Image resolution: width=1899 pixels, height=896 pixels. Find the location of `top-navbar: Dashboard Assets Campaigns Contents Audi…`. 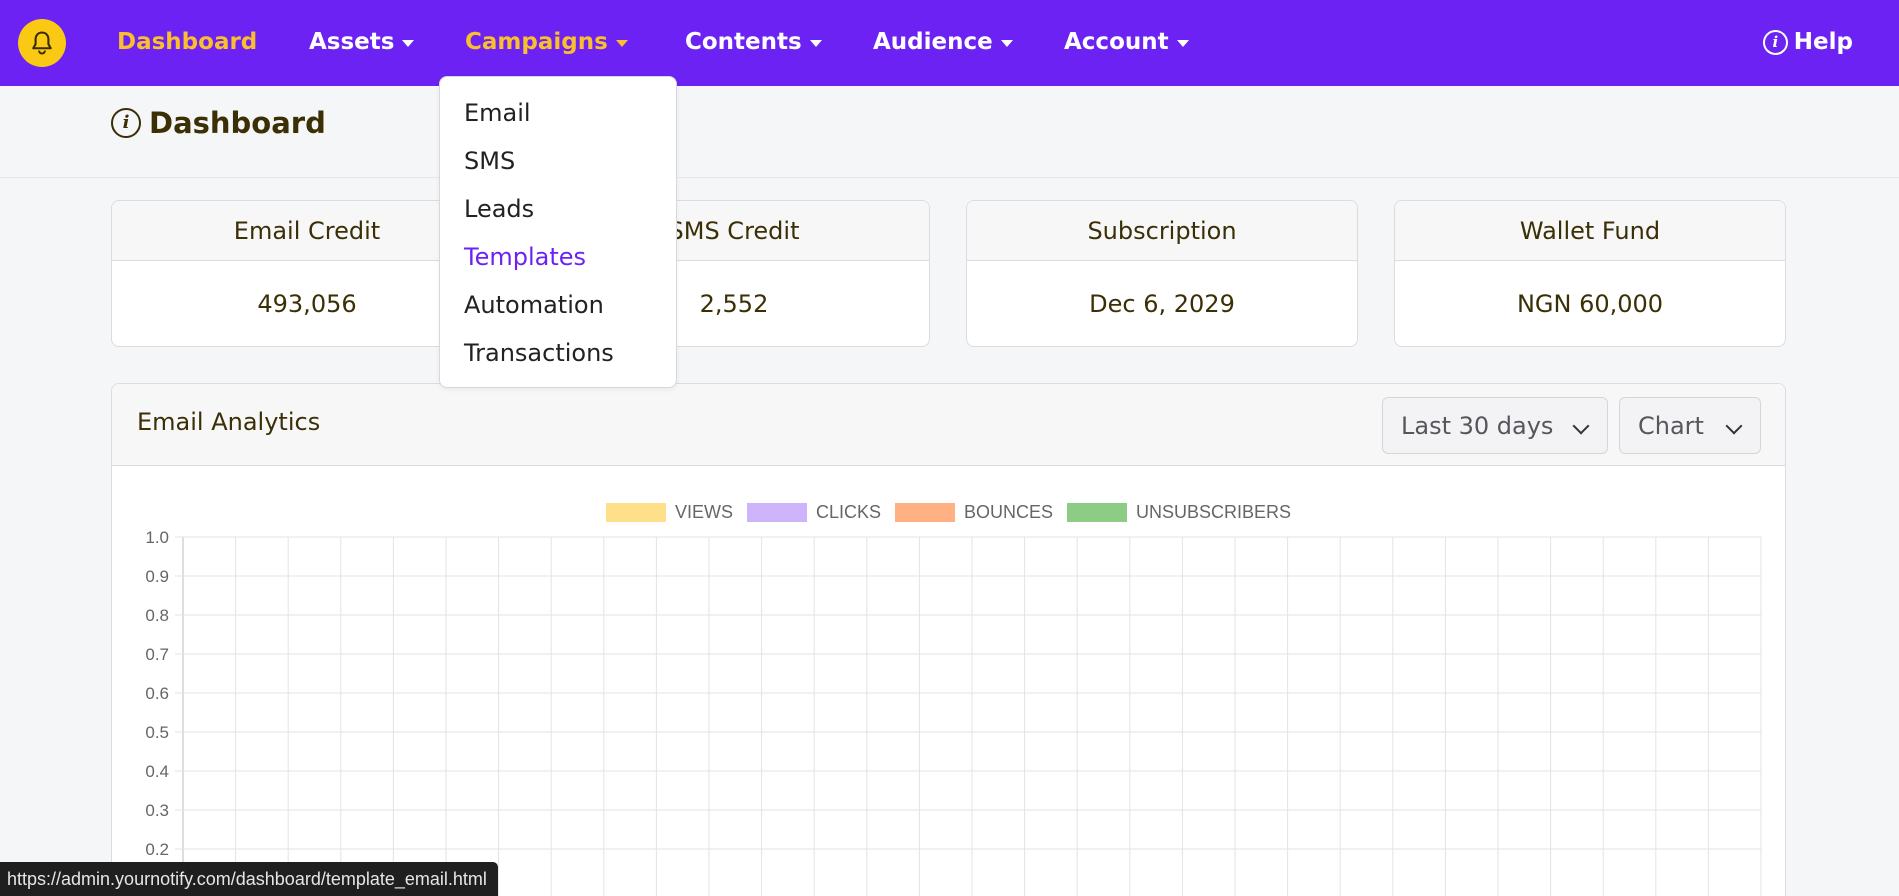

top-navbar: Dashboard Assets Campaigns Contents Audi… is located at coordinates (949, 43).